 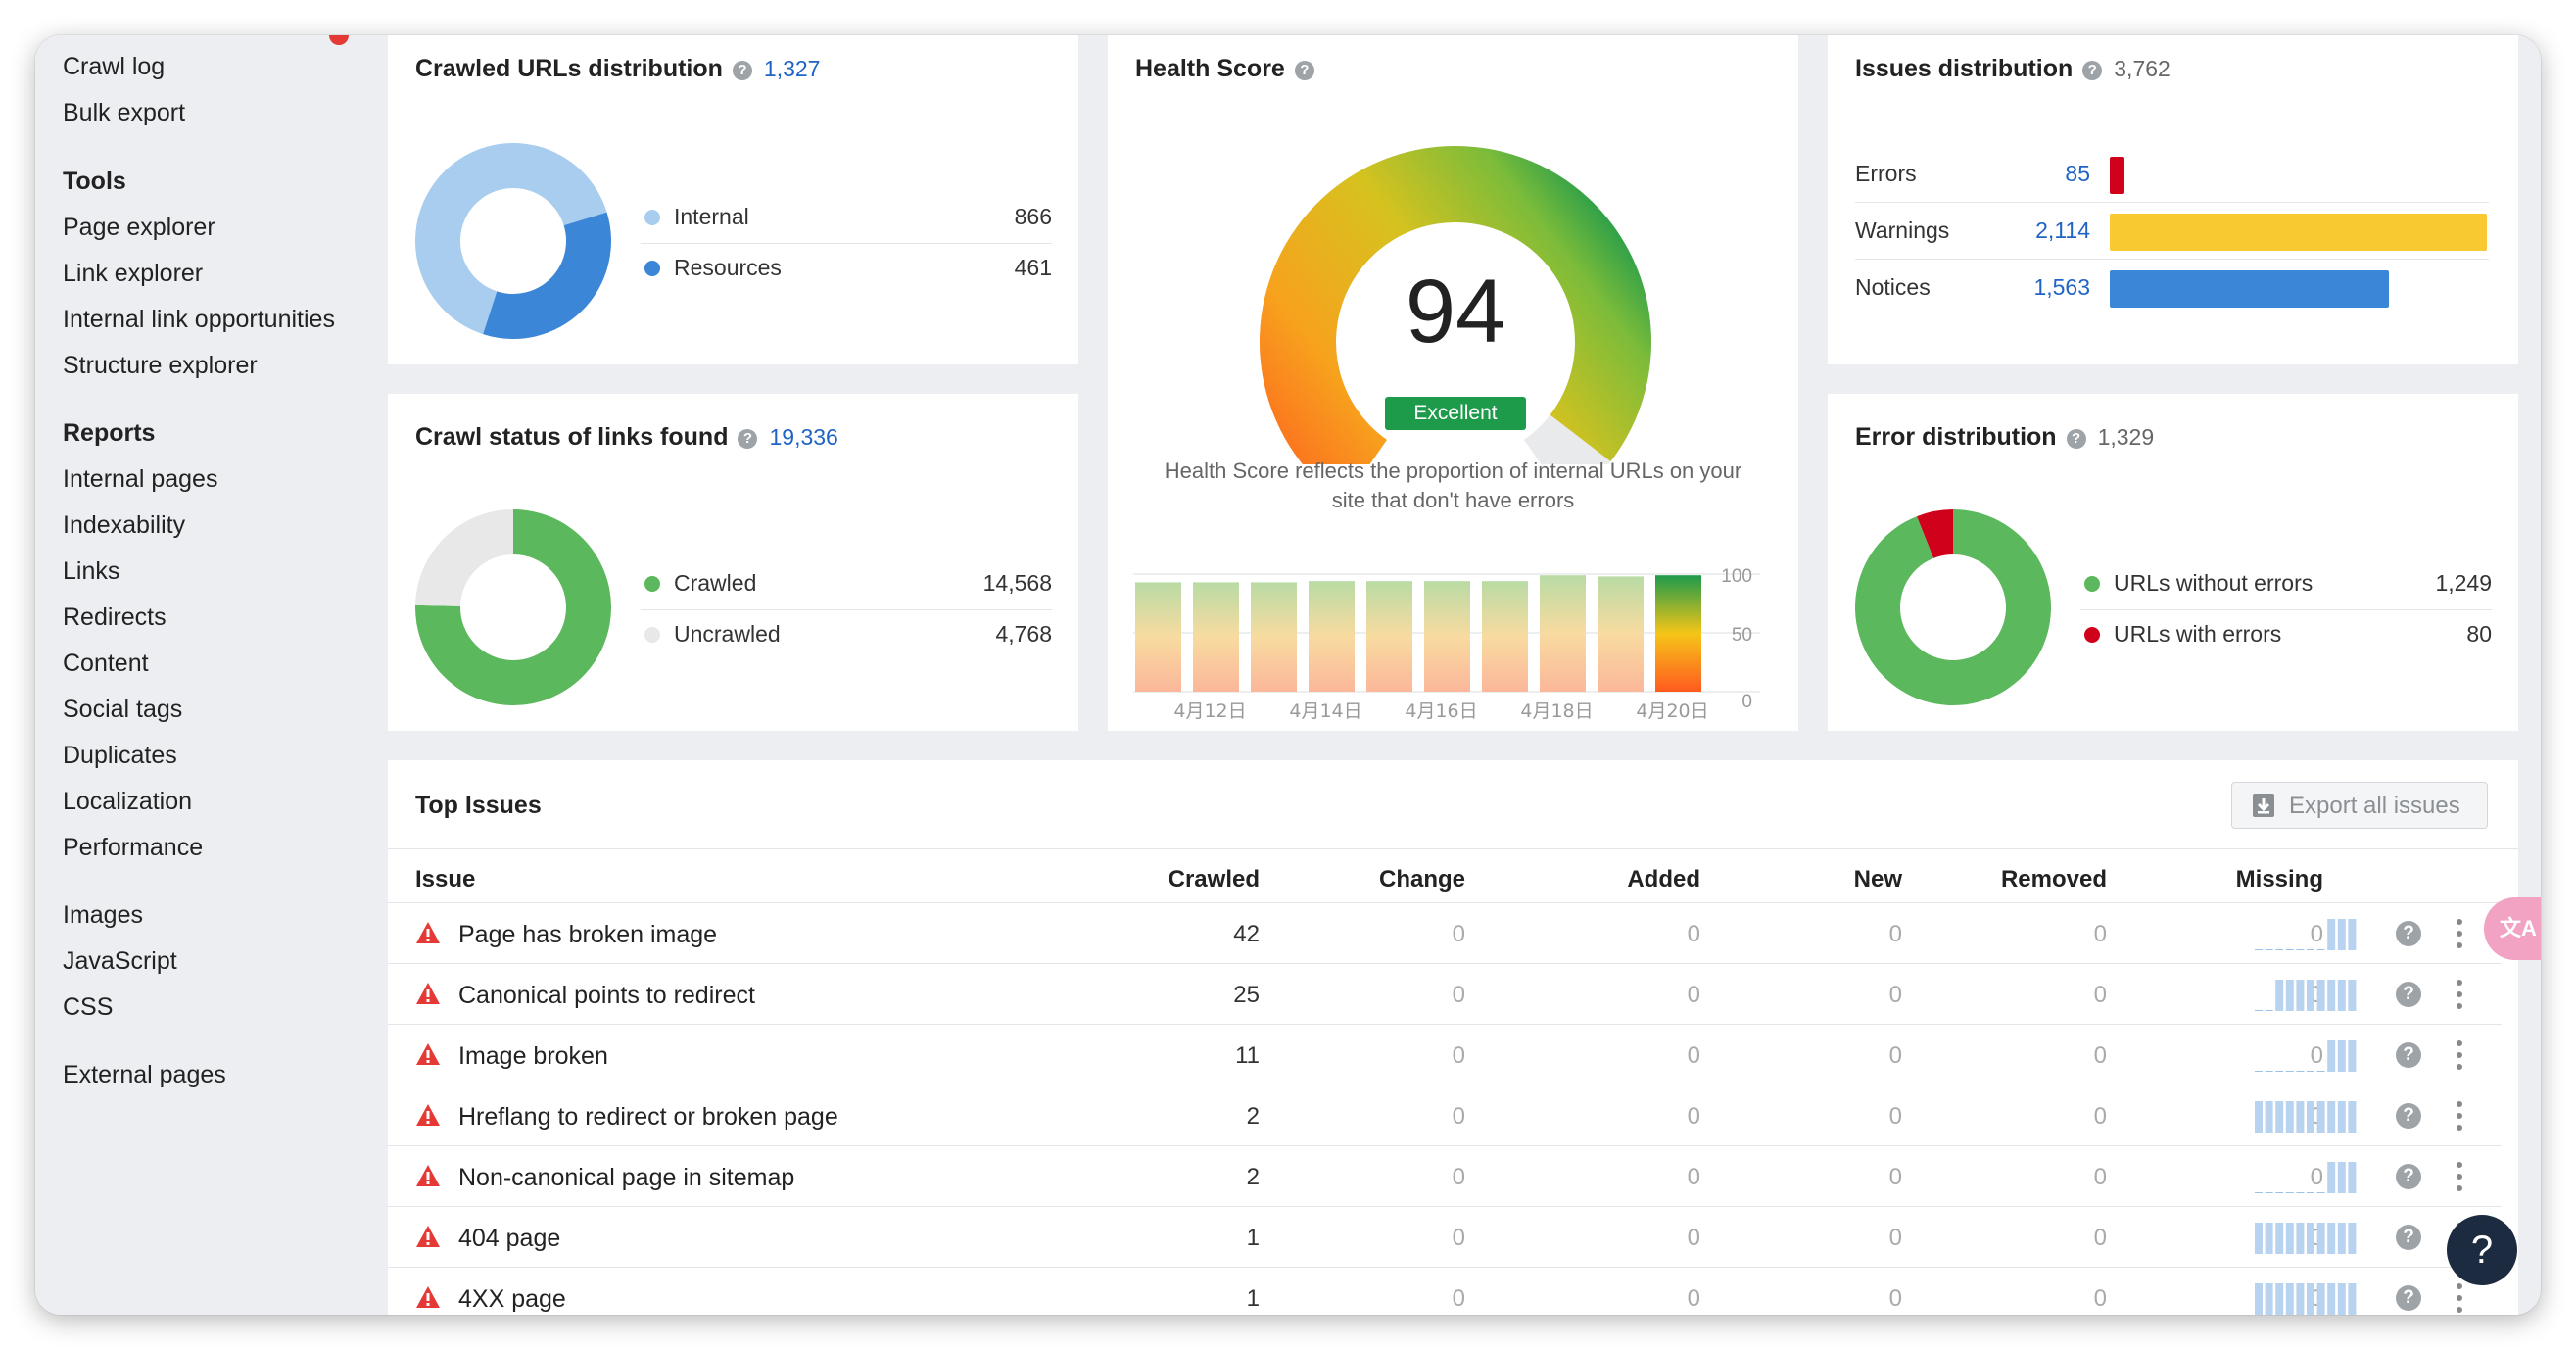 What do you see at coordinates (1186, 995) in the screenshot?
I see `cell-crawled: 25` at bounding box center [1186, 995].